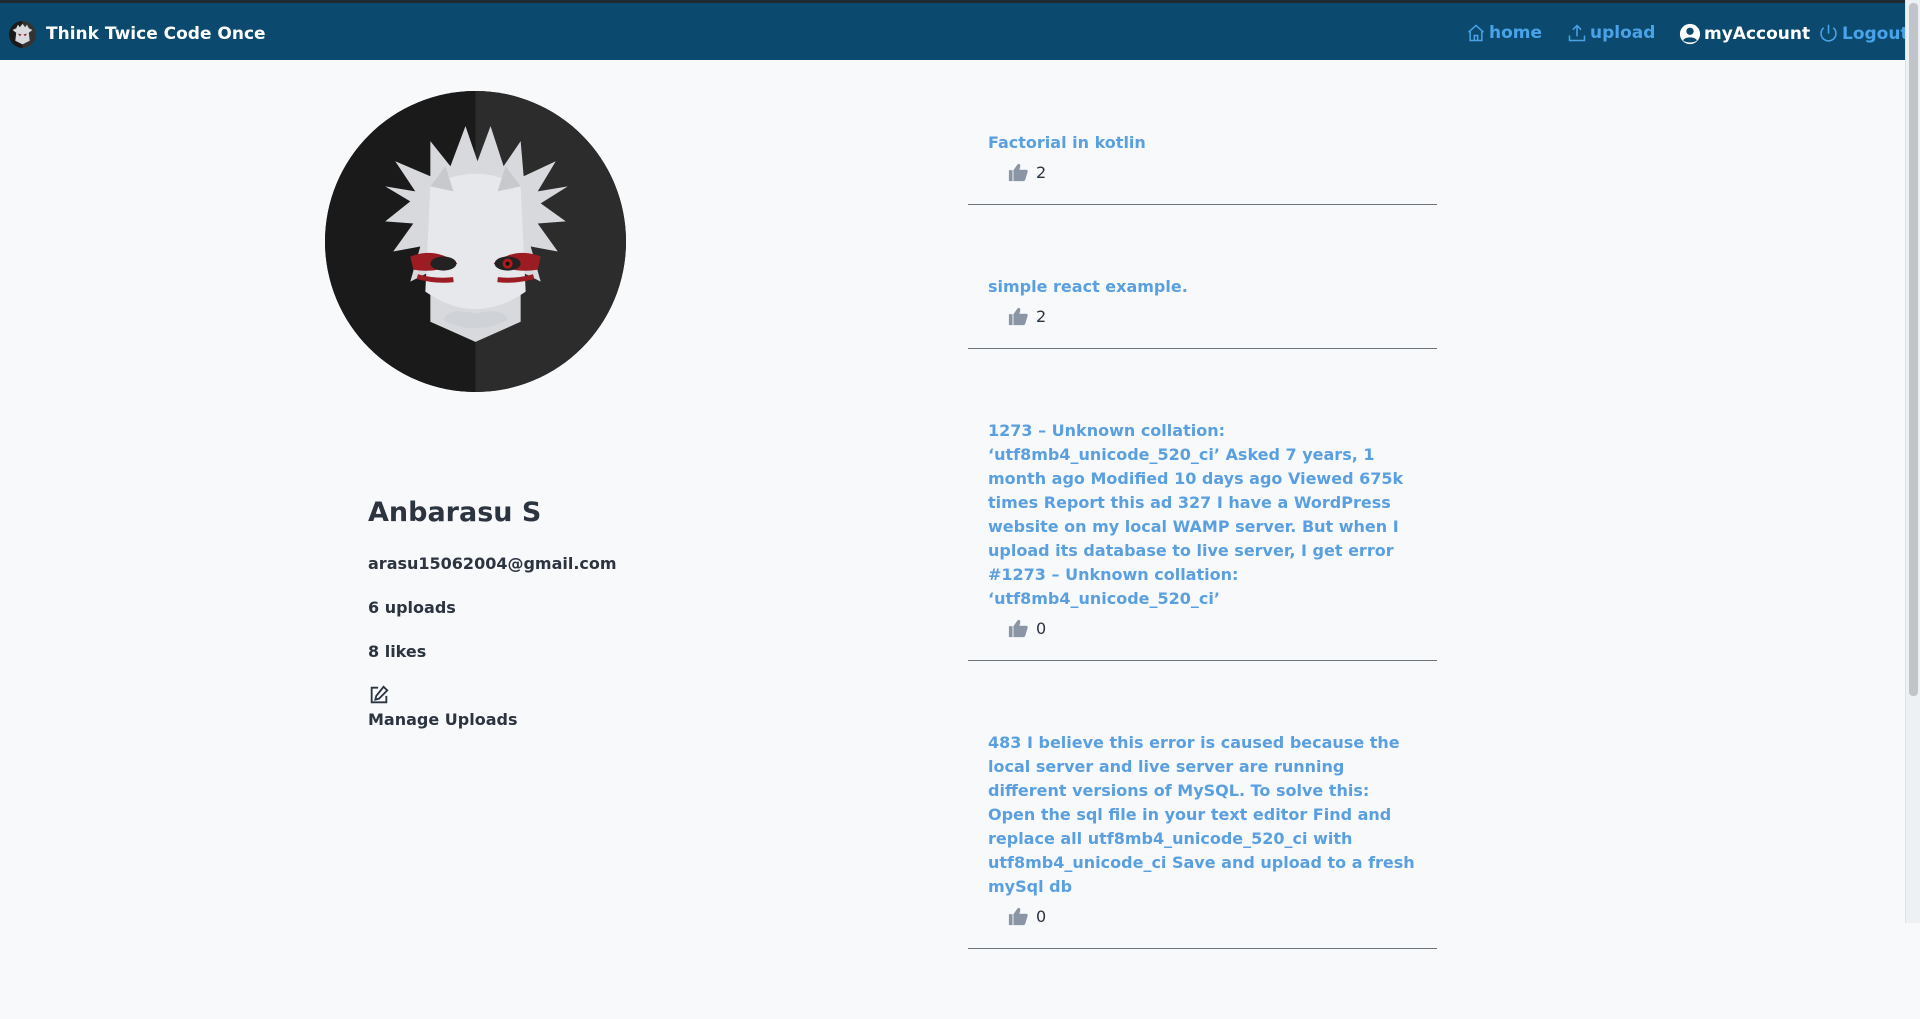 This screenshot has height=1019, width=1920. I want to click on user-circle-icon, so click(1690, 34).